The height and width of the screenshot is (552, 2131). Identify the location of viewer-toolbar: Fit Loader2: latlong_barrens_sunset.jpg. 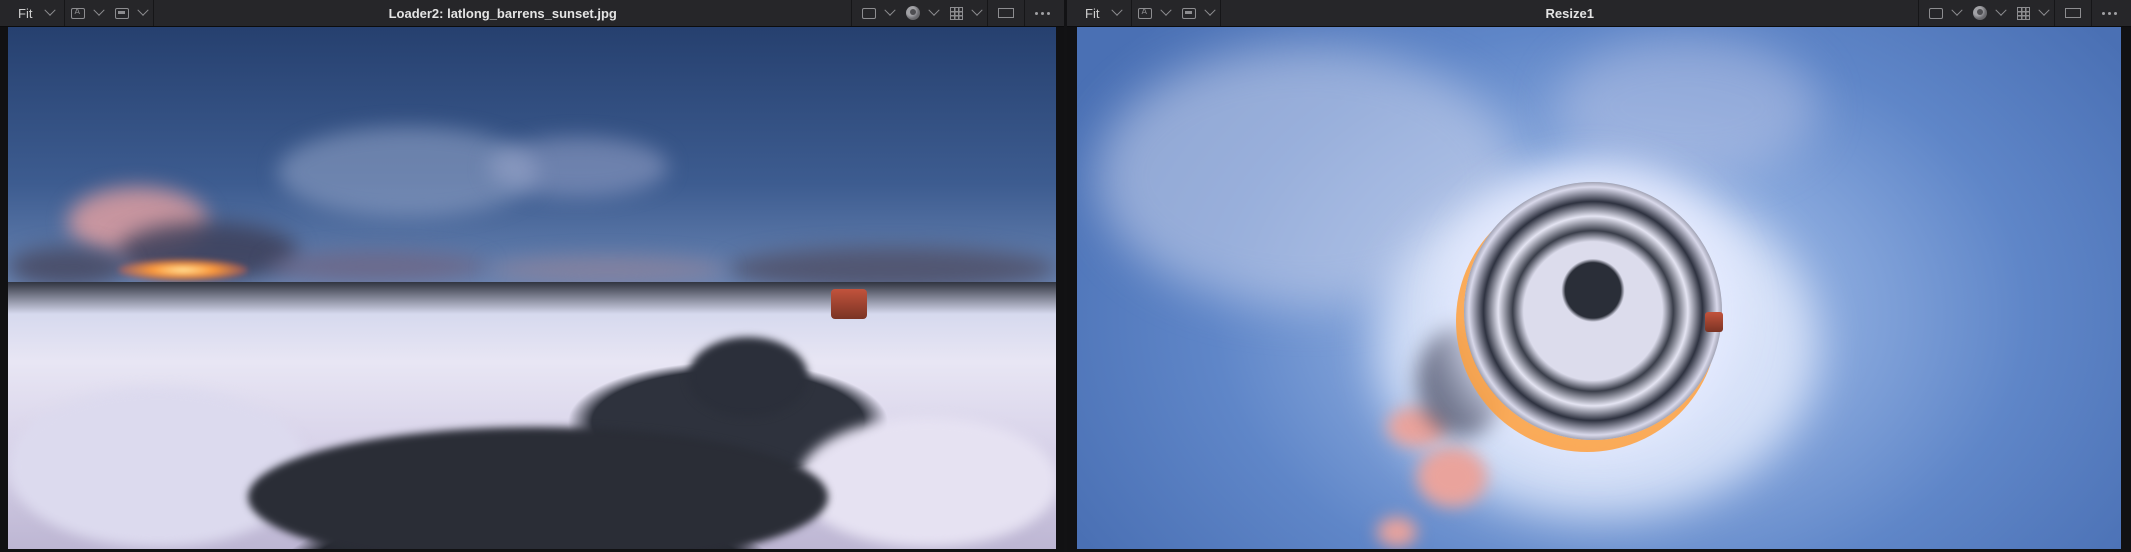
(532, 13).